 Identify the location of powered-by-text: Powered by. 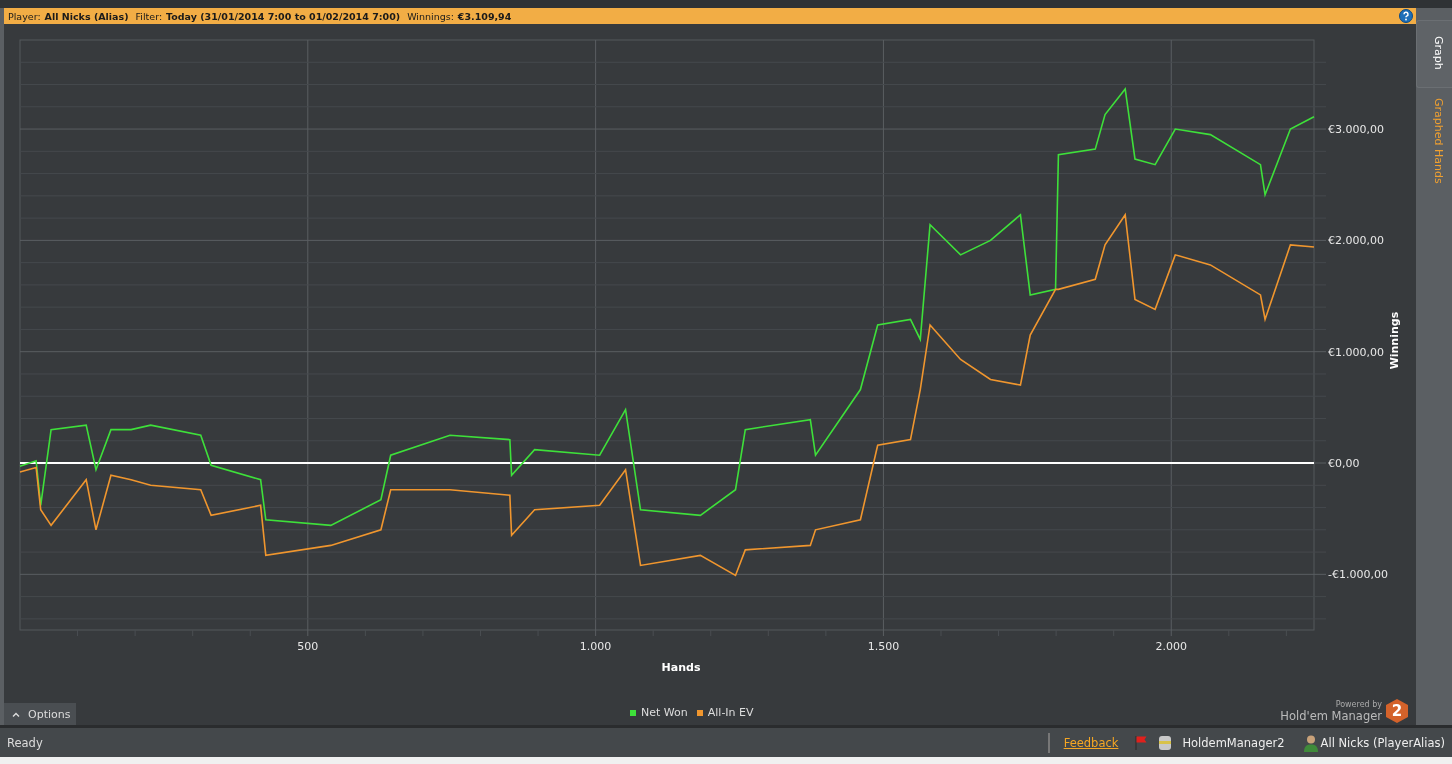
(1358, 704).